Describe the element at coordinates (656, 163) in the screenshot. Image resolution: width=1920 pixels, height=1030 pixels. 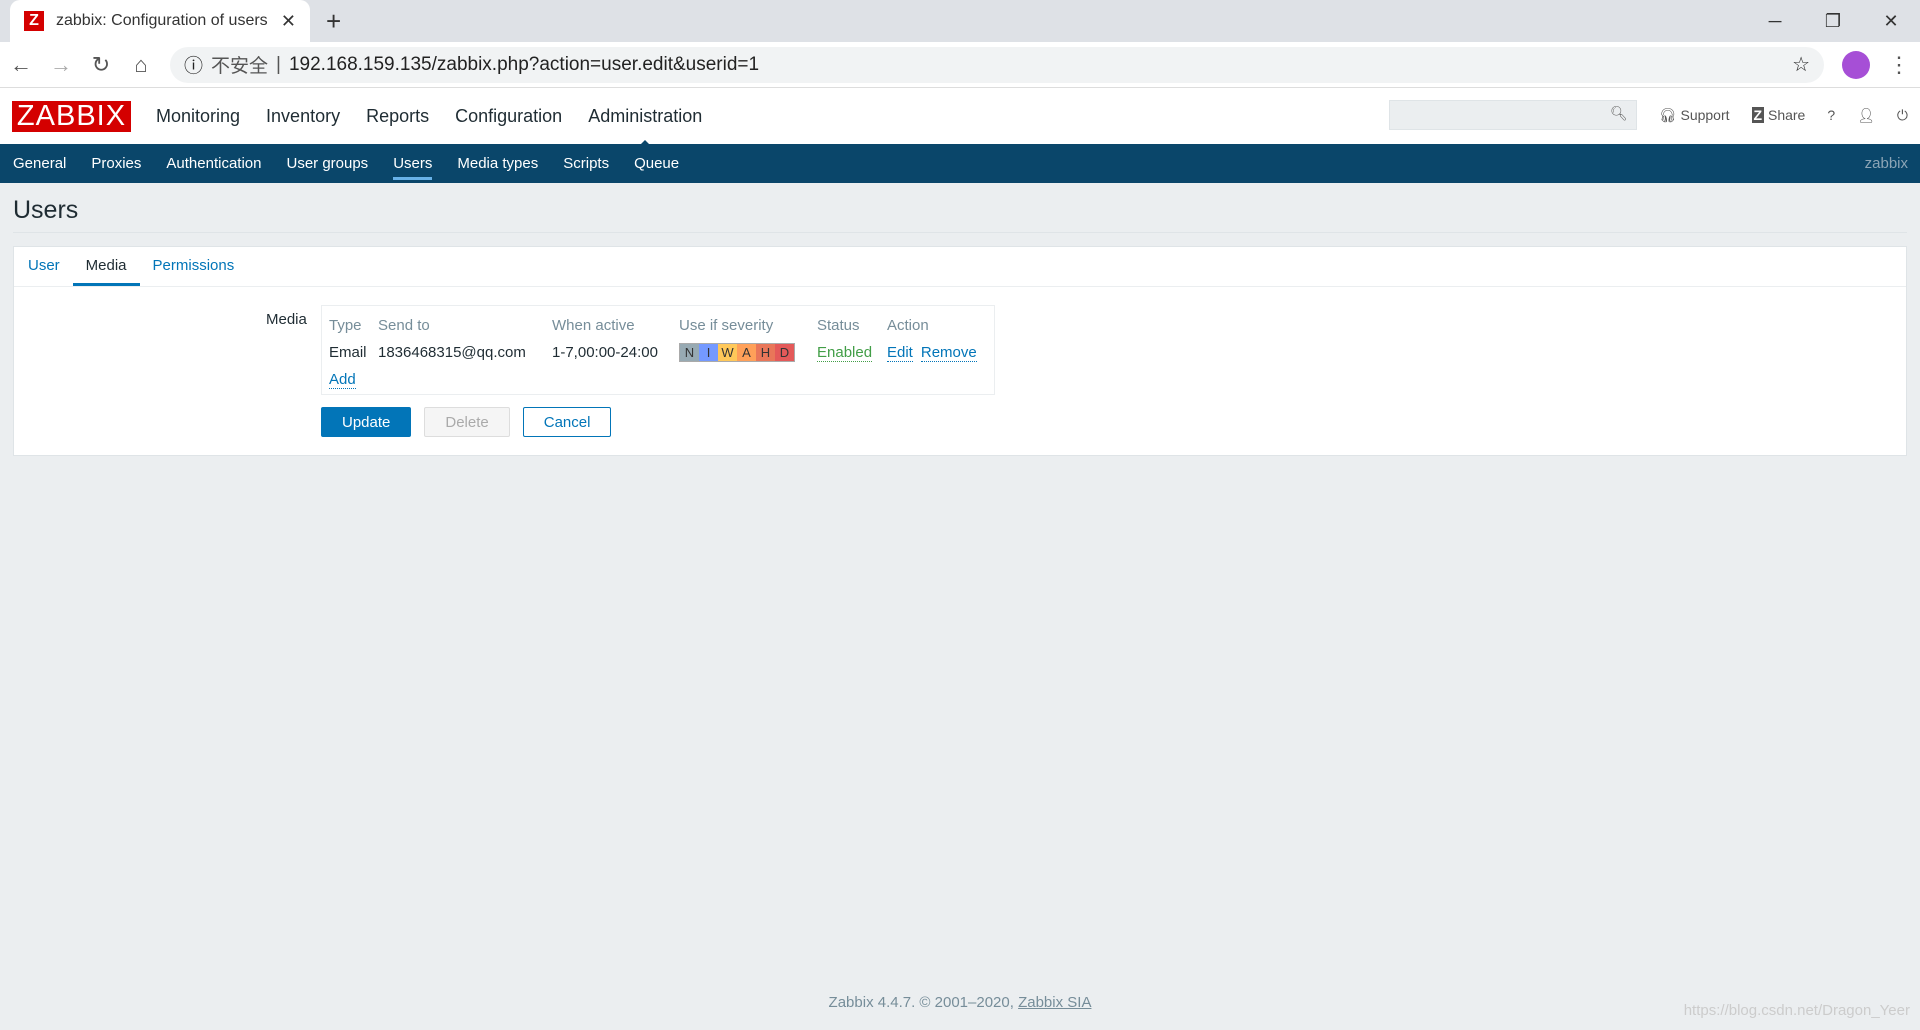
I see `subnav-queue: Queue` at that location.